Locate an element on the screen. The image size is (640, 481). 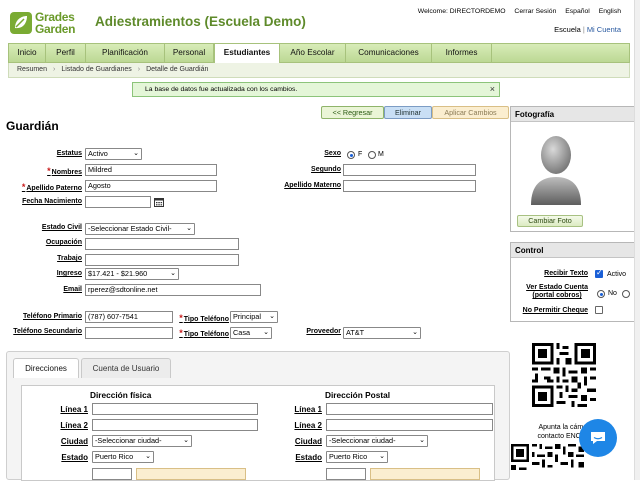
segundo-input is located at coordinates (409, 170).